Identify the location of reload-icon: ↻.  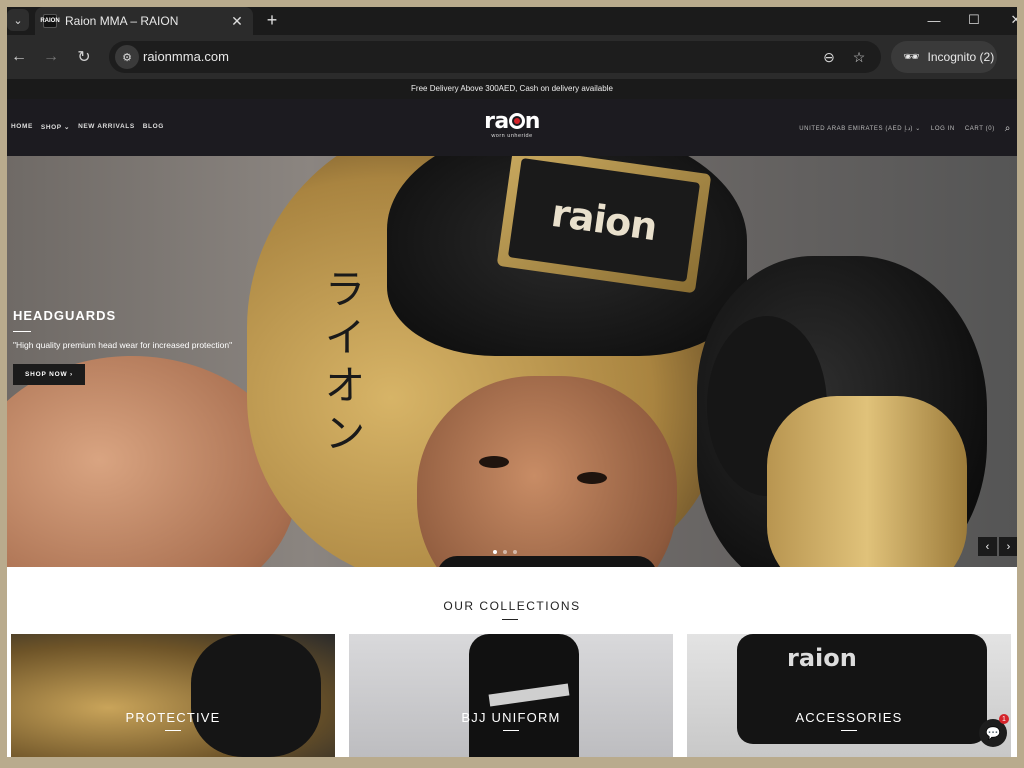
(84, 57).